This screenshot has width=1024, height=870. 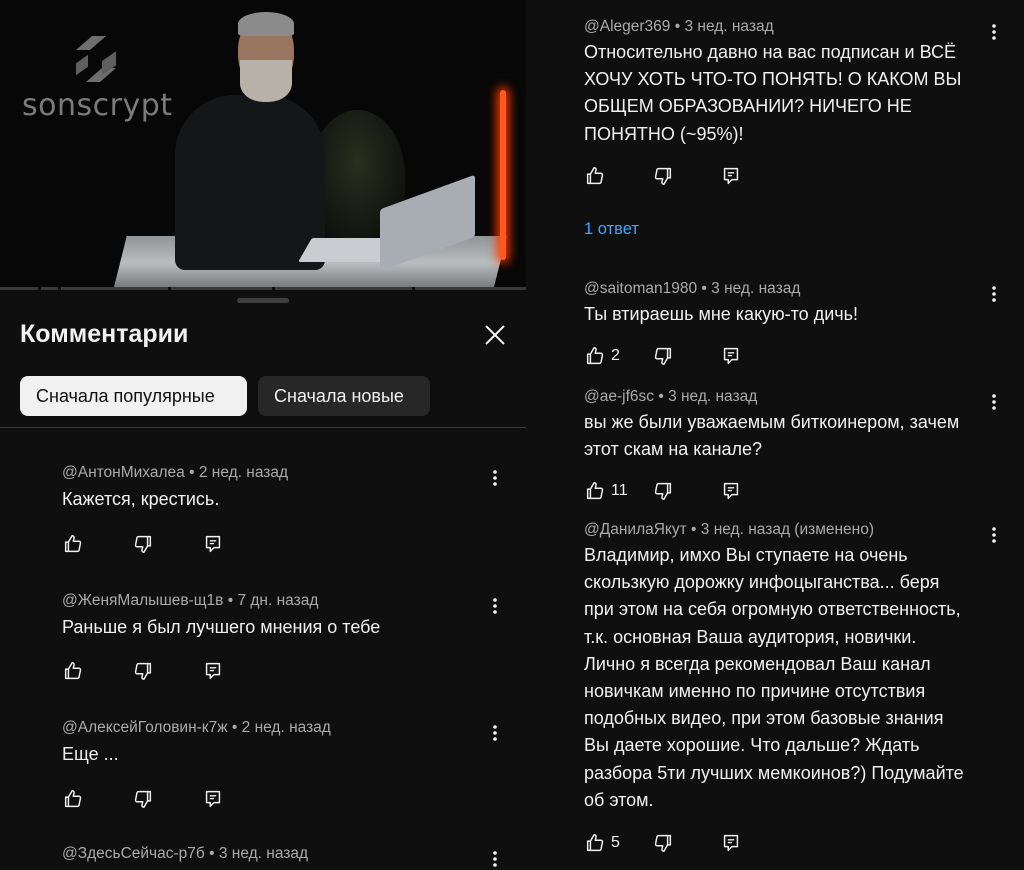 I want to click on comment-author: @АлексейГоловин-к7ж, so click(x=145, y=727).